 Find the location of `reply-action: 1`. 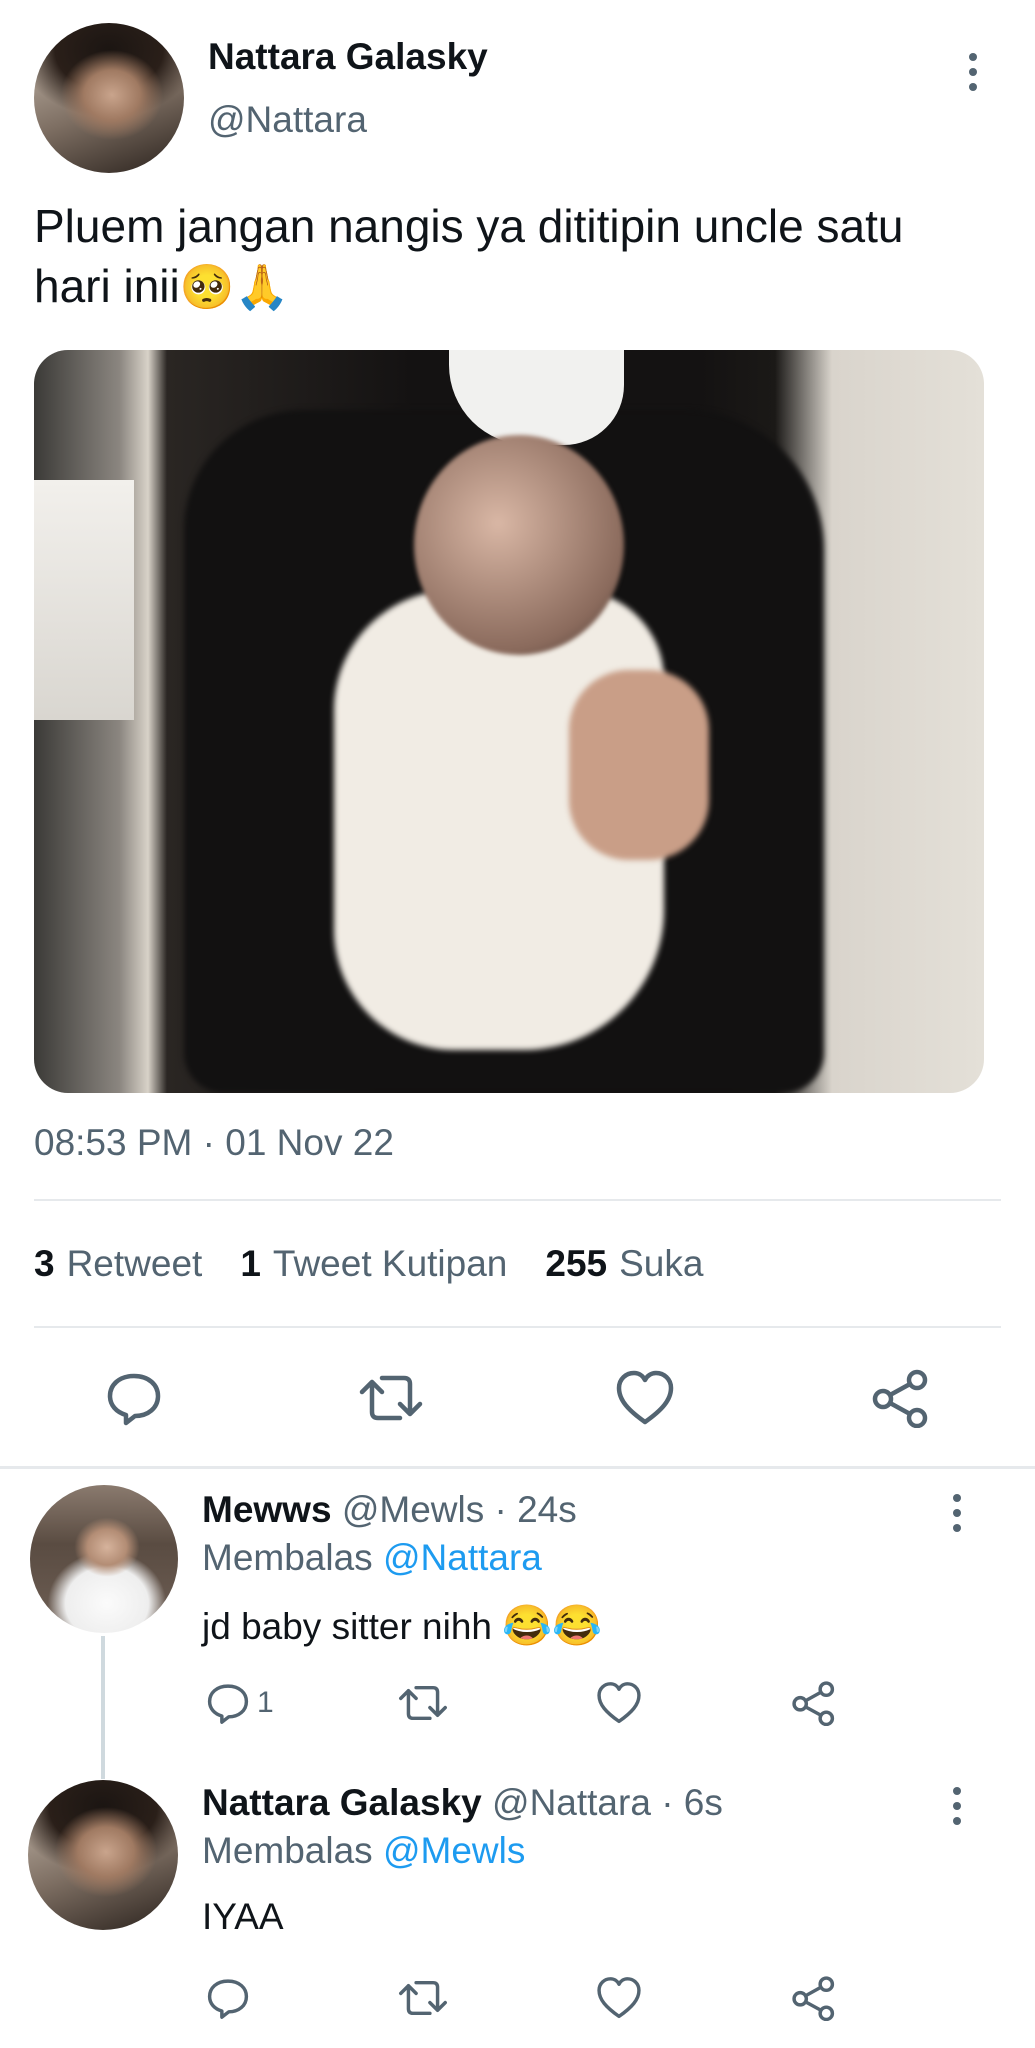

reply-action: 1 is located at coordinates (239, 1703).